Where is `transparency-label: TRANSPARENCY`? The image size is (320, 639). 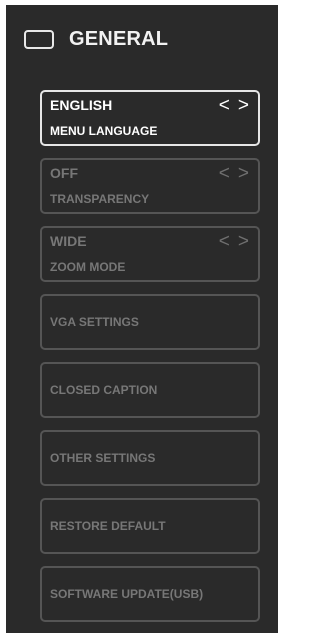
transparency-label: TRANSPARENCY is located at coordinates (100, 199).